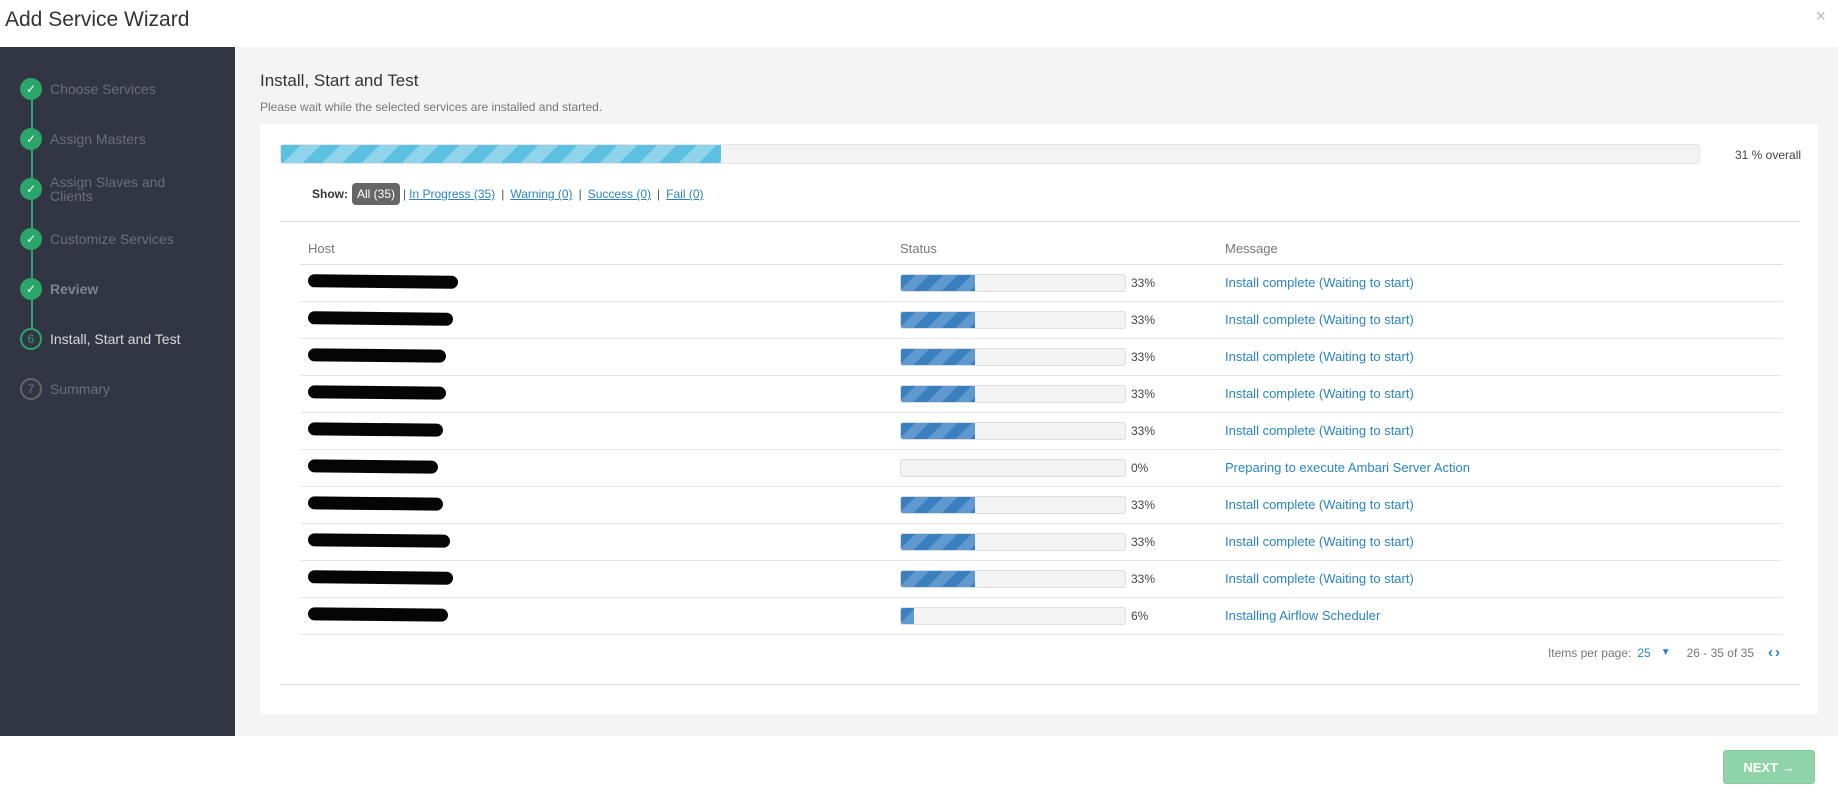 The height and width of the screenshot is (800, 1838). What do you see at coordinates (619, 194) in the screenshot?
I see `filter-success: Success (0)` at bounding box center [619, 194].